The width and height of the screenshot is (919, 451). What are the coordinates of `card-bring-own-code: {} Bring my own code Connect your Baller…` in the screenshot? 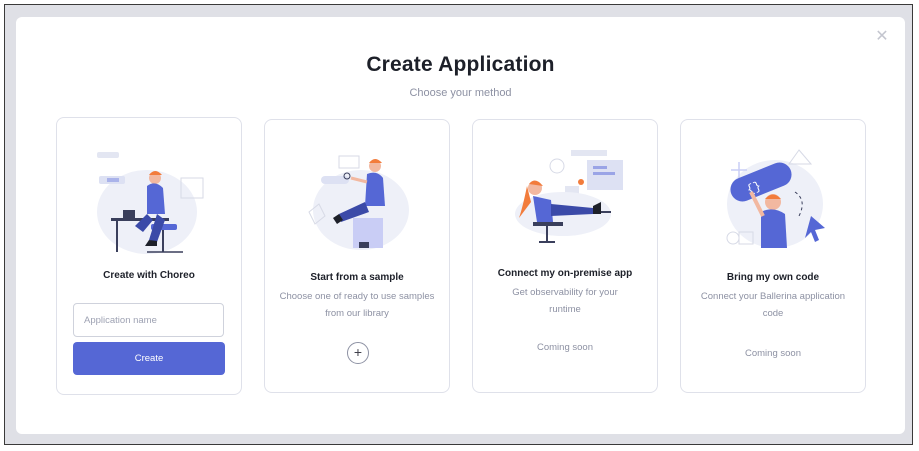 It's located at (773, 256).